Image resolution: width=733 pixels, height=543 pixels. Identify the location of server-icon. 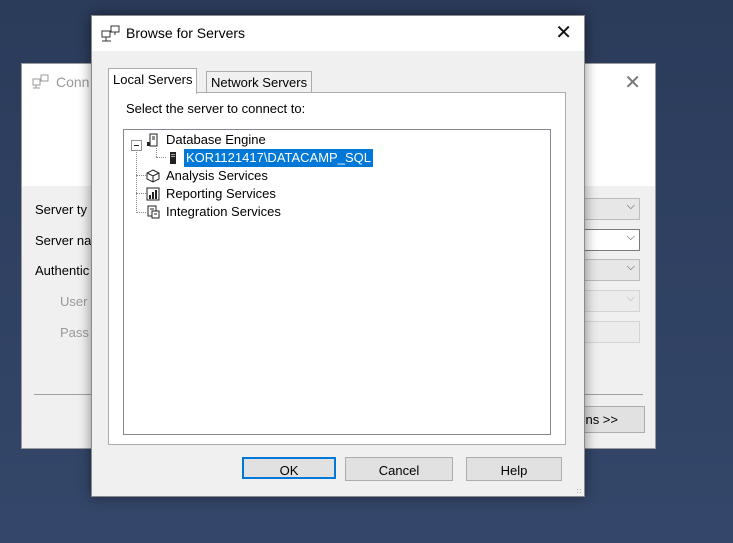
(173, 158).